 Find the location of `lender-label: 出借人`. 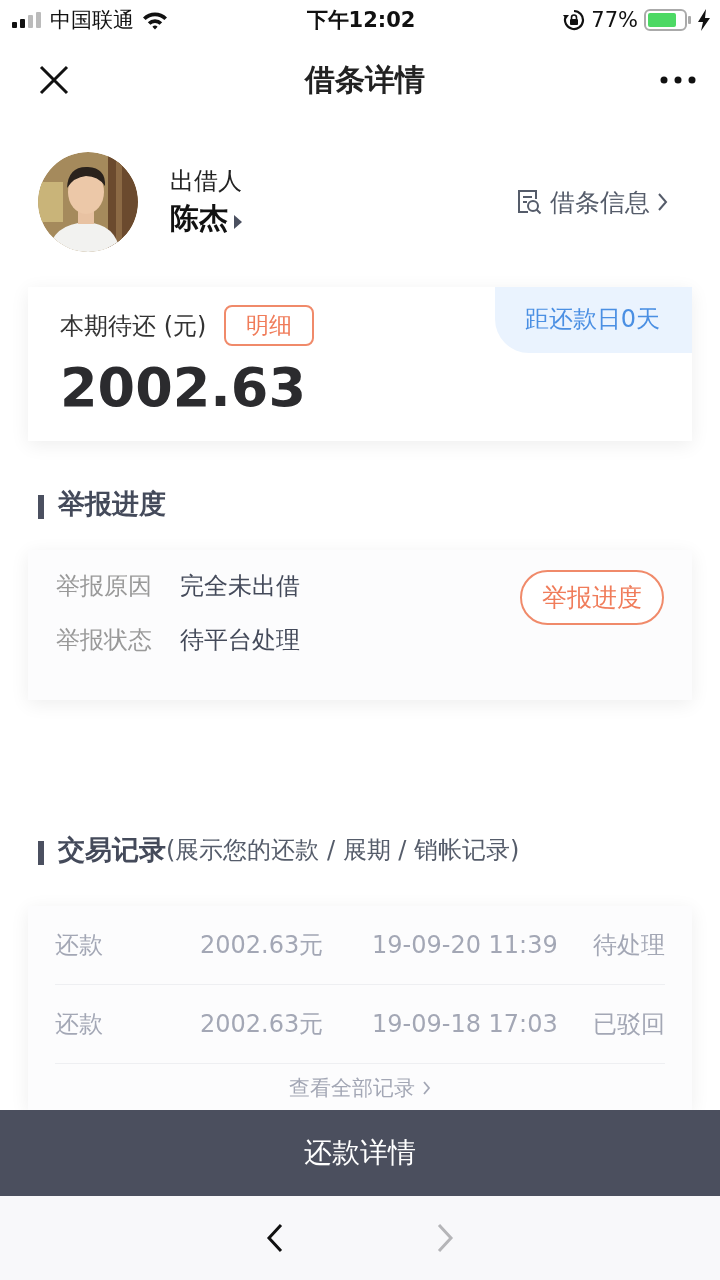

lender-label: 出借人 is located at coordinates (206, 181).